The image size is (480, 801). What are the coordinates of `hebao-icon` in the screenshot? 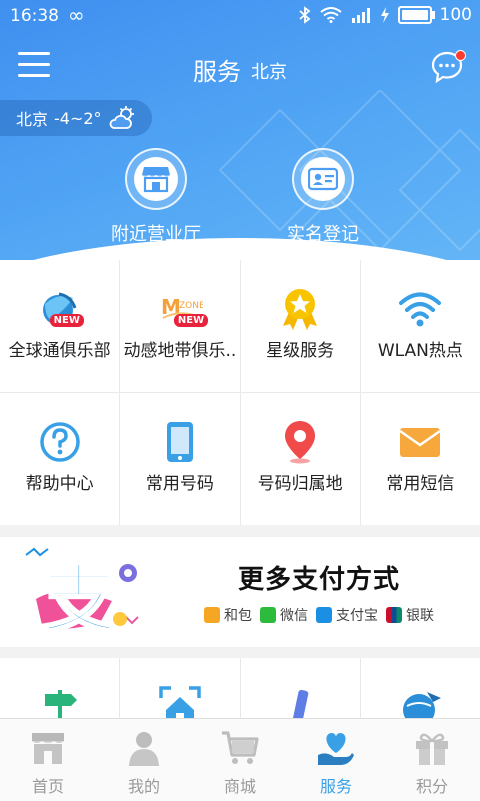 It's located at (212, 615).